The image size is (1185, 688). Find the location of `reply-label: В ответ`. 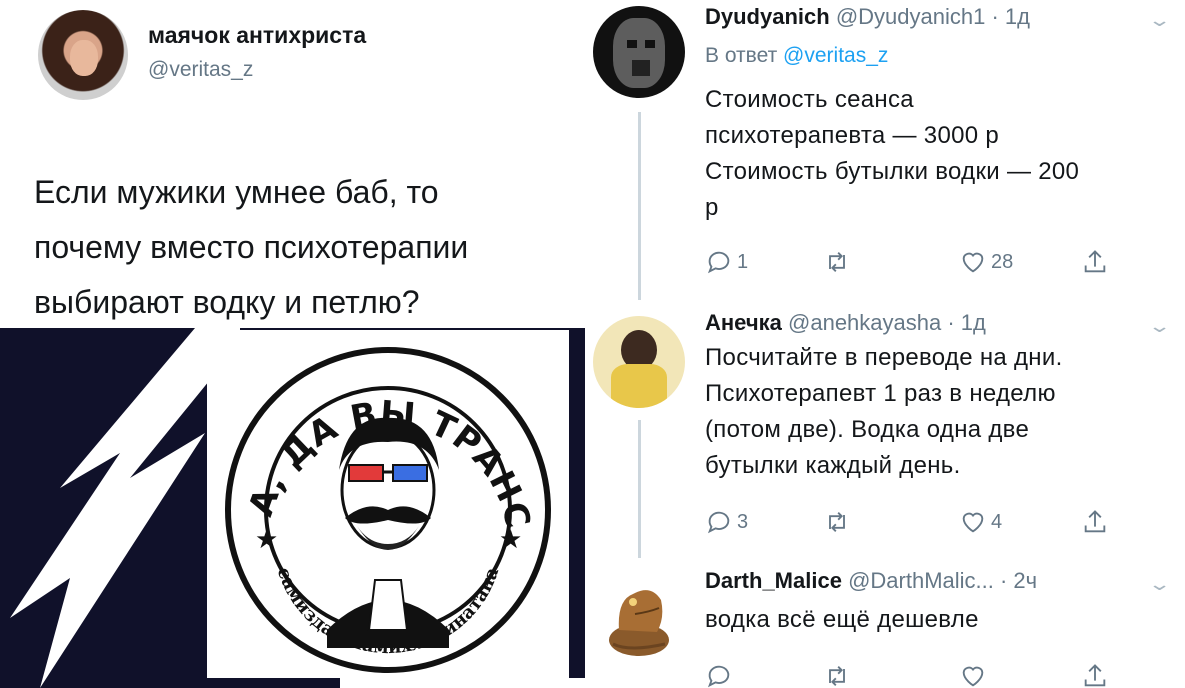

reply-label: В ответ is located at coordinates (741, 55).